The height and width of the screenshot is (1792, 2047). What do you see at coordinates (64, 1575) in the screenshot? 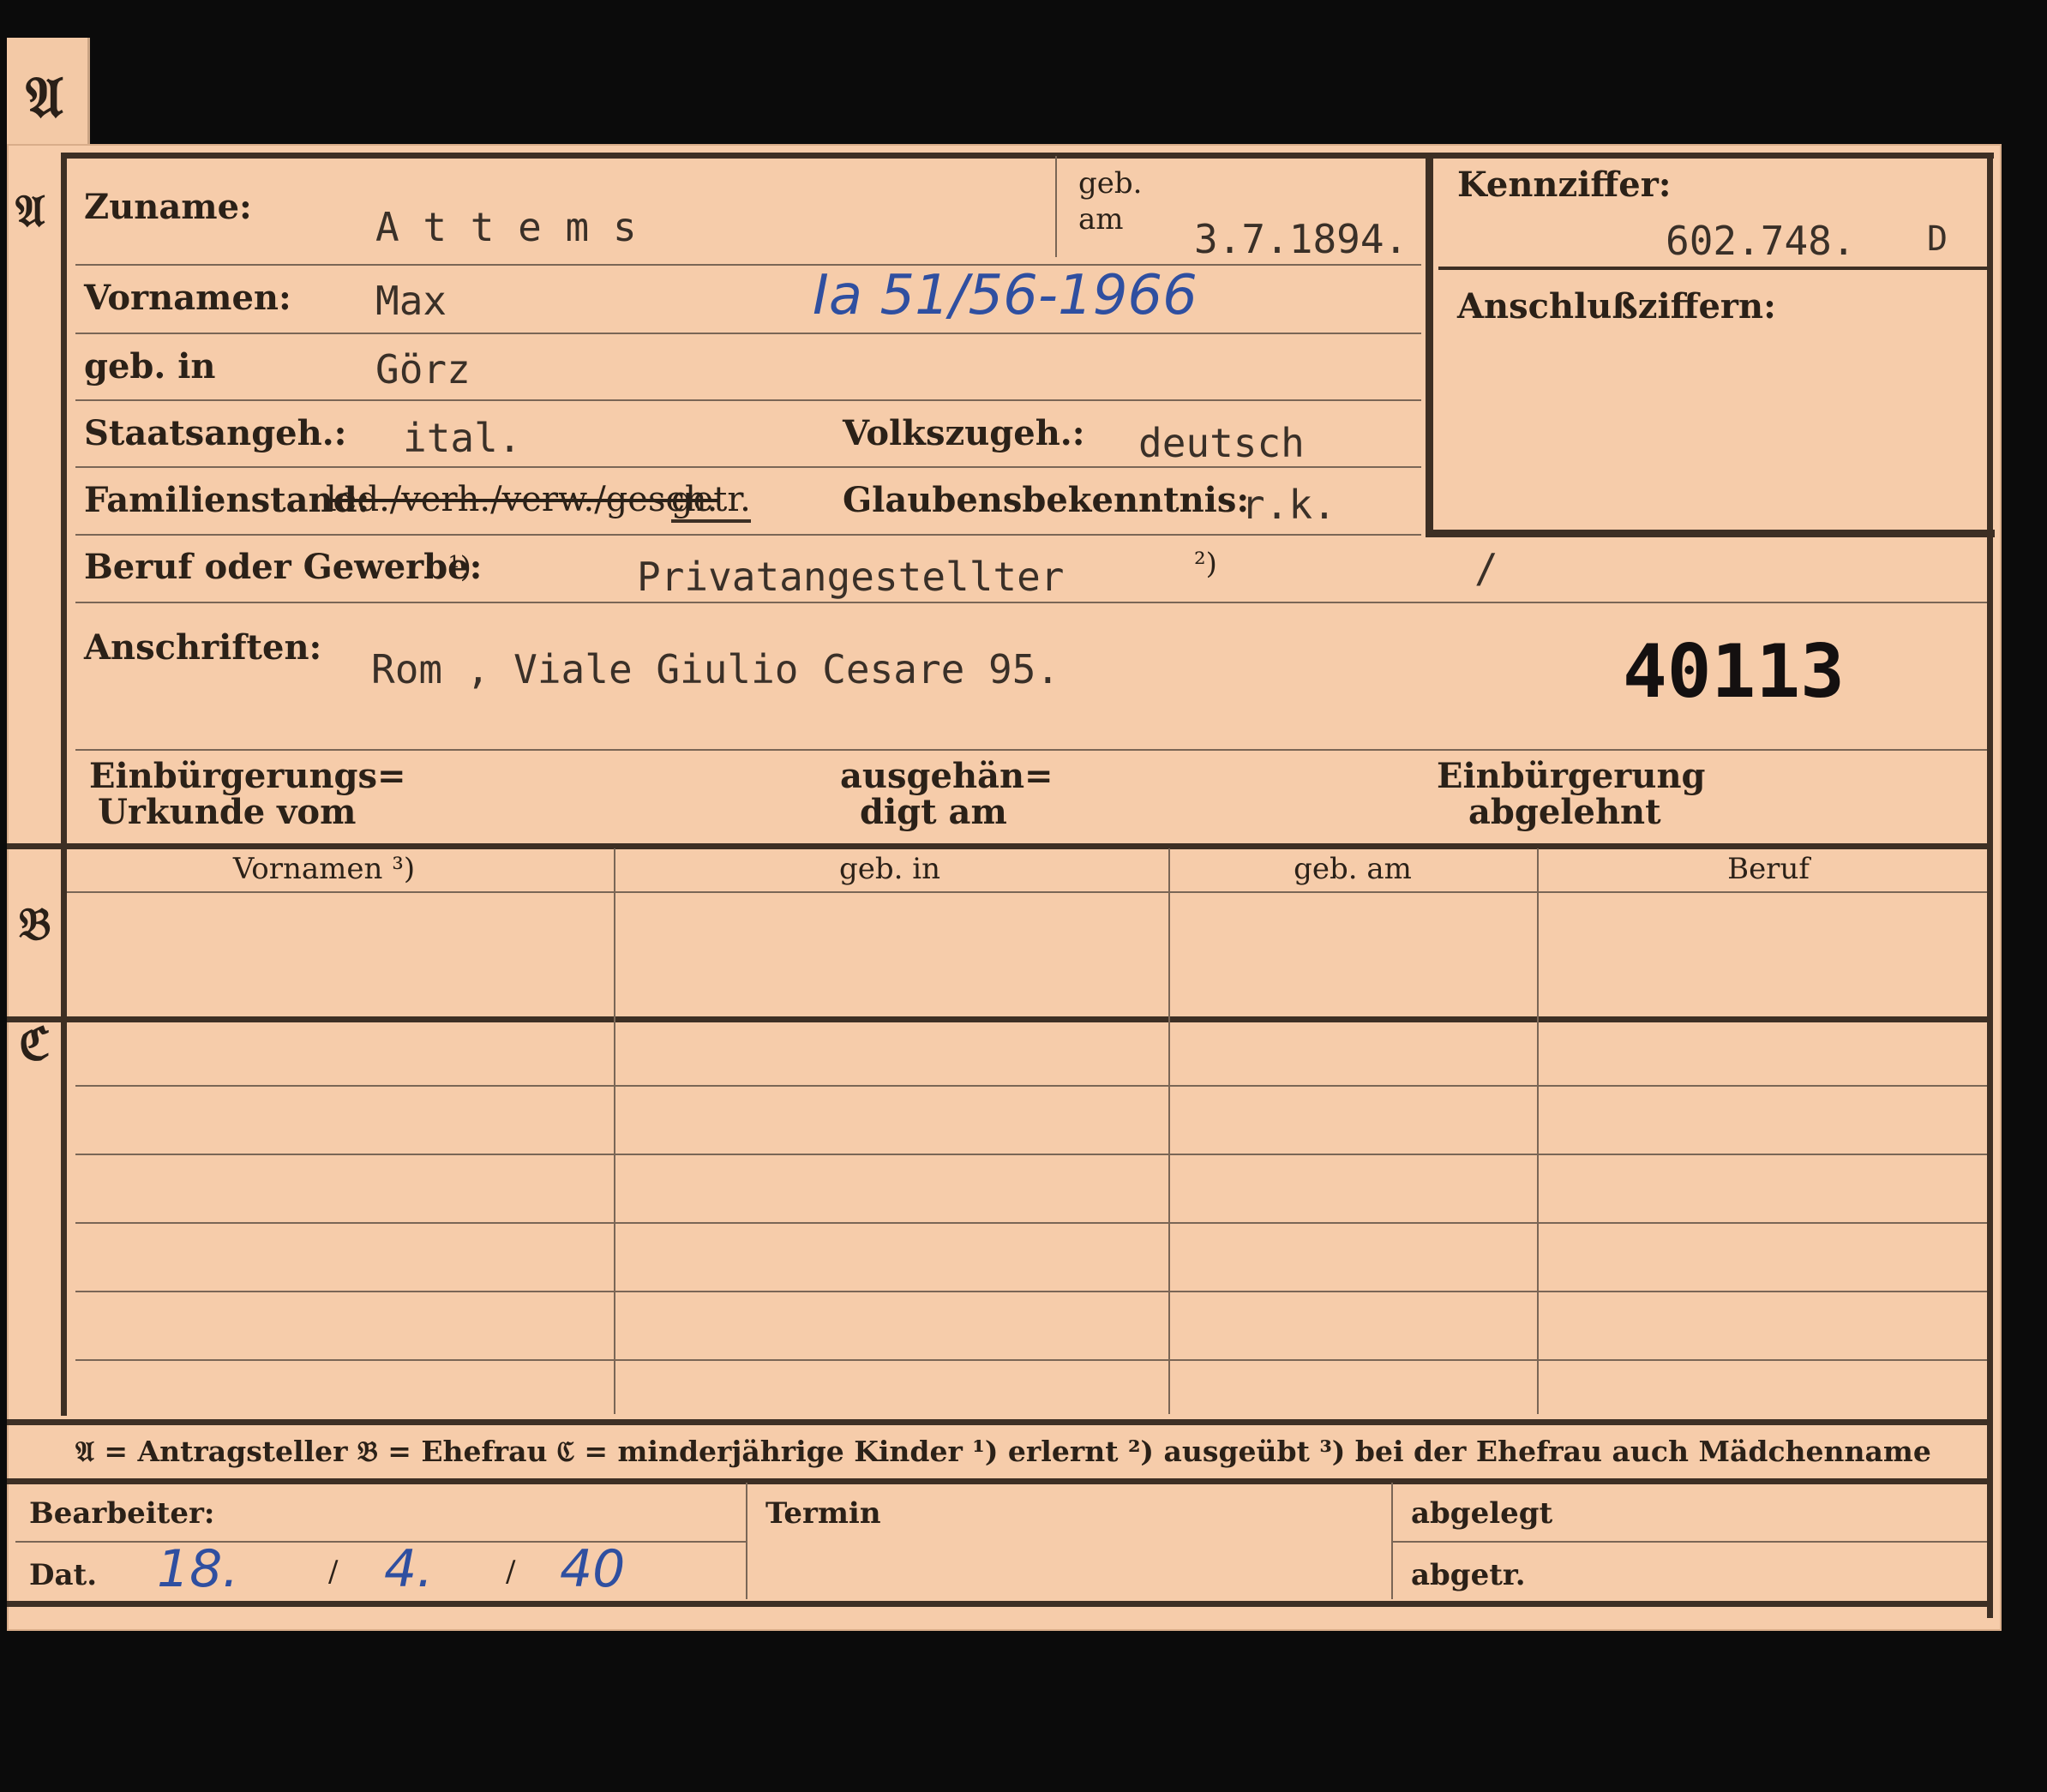
I see `dat-label: Dat.` at bounding box center [64, 1575].